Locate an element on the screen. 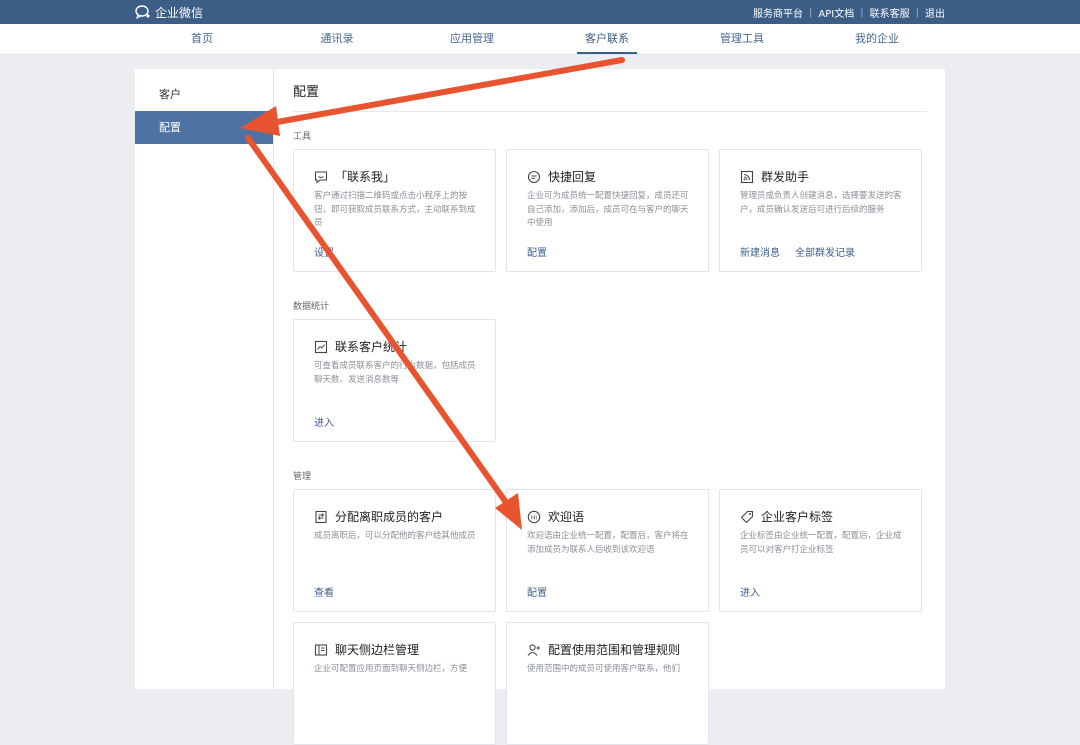 The width and height of the screenshot is (1080, 745). card-transfer-customers: 分配离职成员的客户 成员离职后，可以分配他的客户给其他成员 查看 is located at coordinates (394, 550).